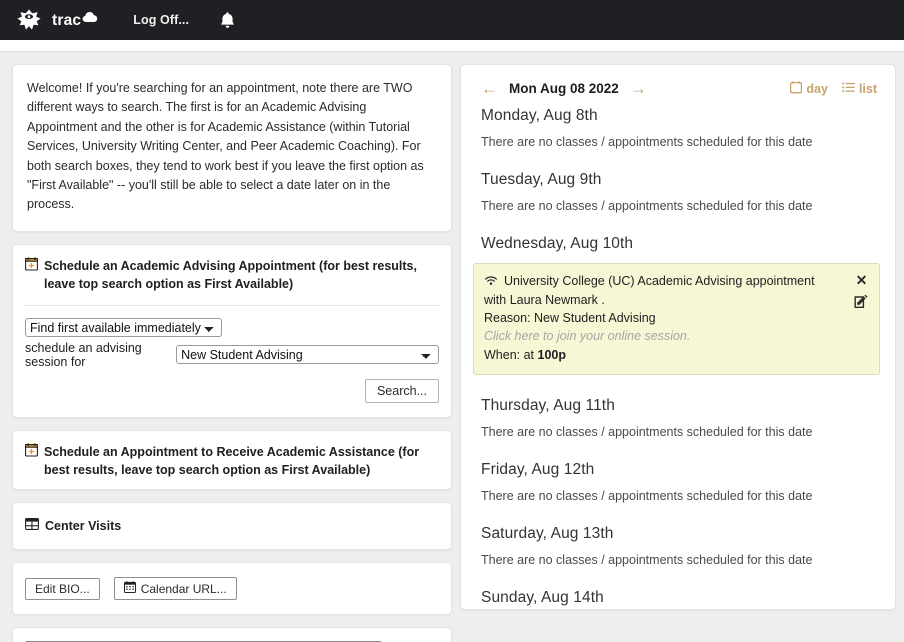 This screenshot has height=642, width=904. Describe the element at coordinates (796, 88) in the screenshot. I see `calendar-day-icon` at that location.